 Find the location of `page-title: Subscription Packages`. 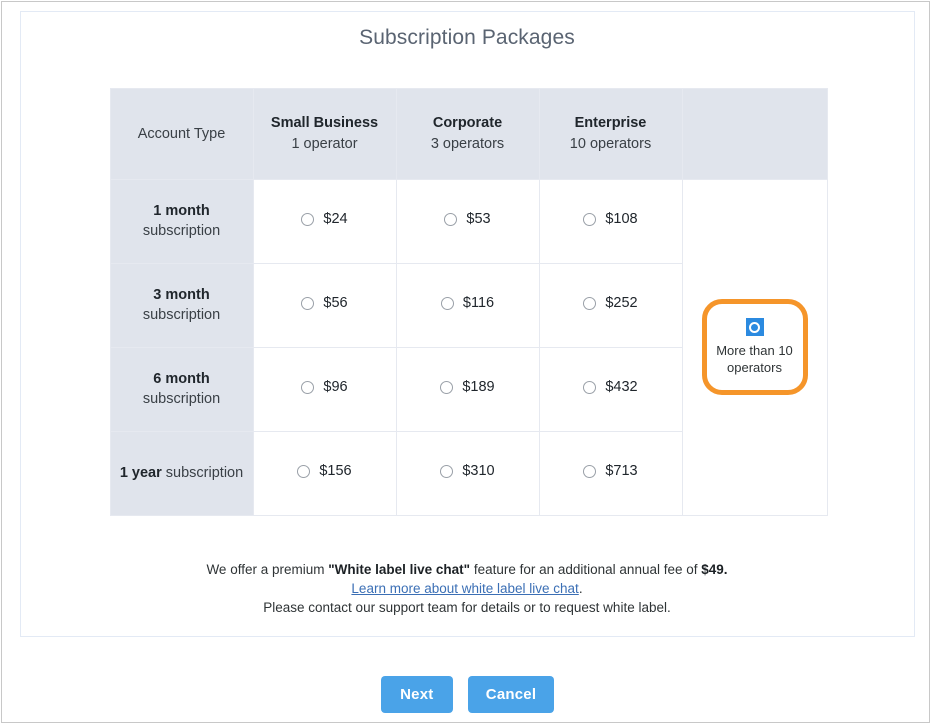

page-title: Subscription Packages is located at coordinates (467, 37).